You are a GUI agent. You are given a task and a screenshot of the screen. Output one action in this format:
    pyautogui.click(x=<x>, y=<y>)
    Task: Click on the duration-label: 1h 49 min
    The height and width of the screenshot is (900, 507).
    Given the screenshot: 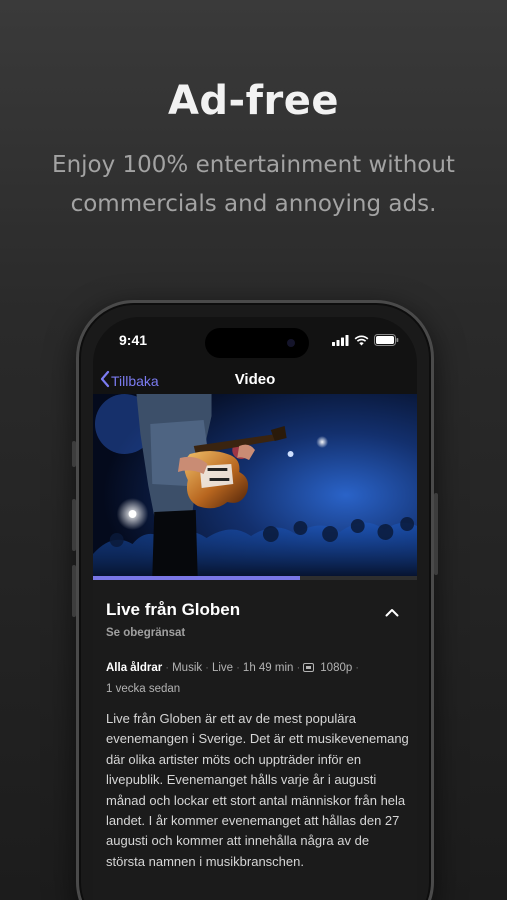 What is the action you would take?
    pyautogui.click(x=268, y=668)
    